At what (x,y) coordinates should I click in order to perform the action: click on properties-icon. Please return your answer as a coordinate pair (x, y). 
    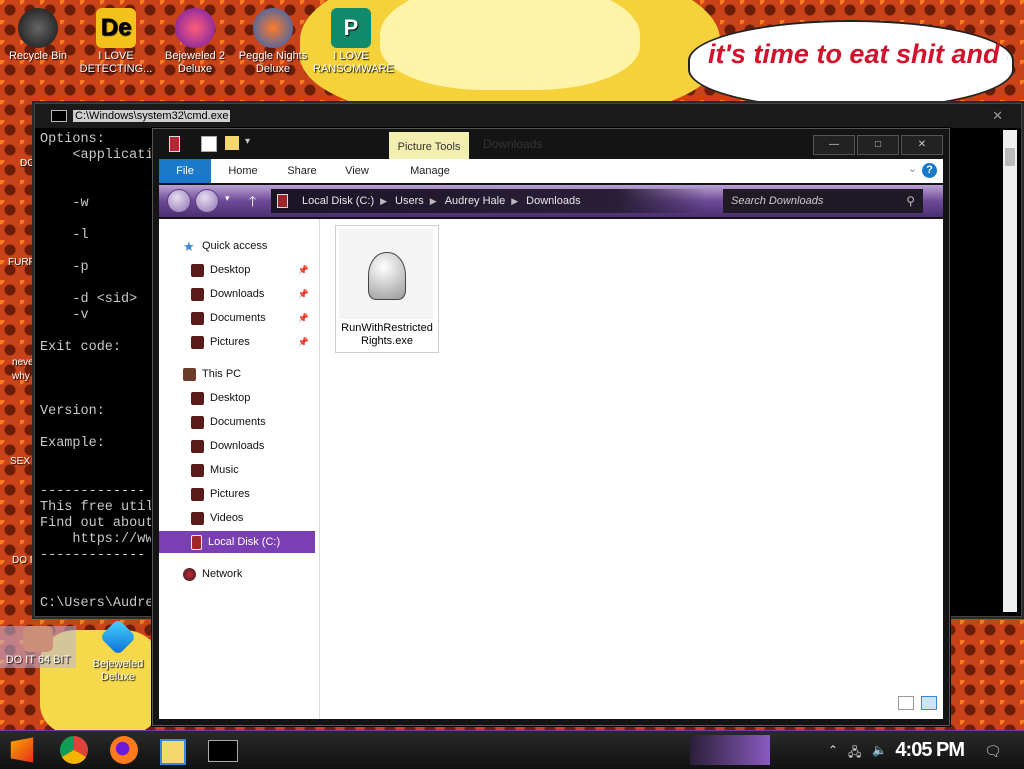
    Looking at the image, I should click on (209, 144).